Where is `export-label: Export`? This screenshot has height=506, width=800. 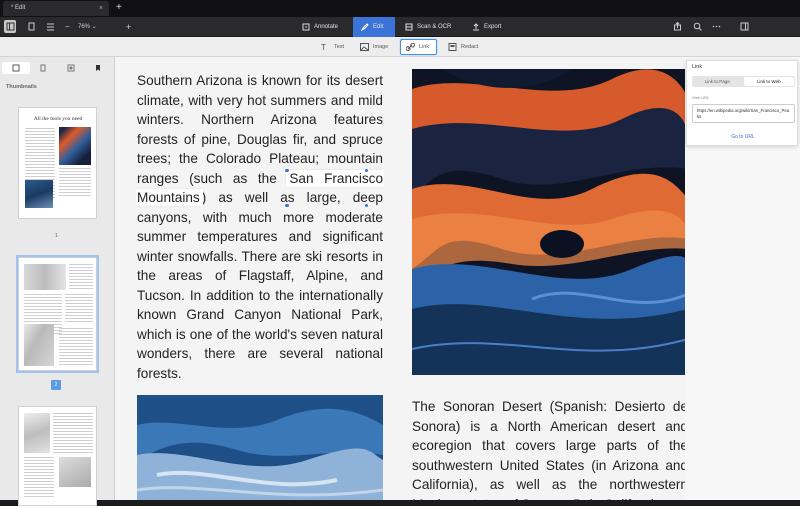 export-label: Export is located at coordinates (493, 27).